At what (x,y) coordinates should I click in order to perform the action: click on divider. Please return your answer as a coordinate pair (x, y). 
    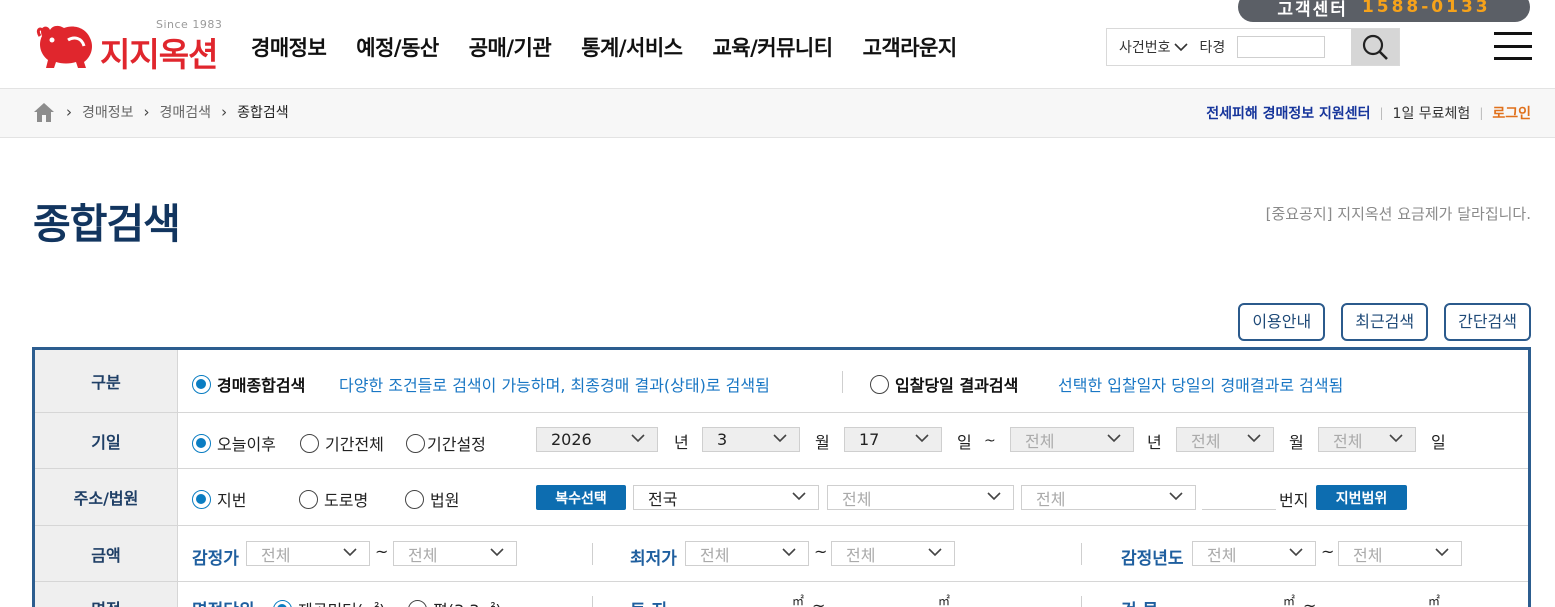
    Looking at the image, I should click on (1081, 554).